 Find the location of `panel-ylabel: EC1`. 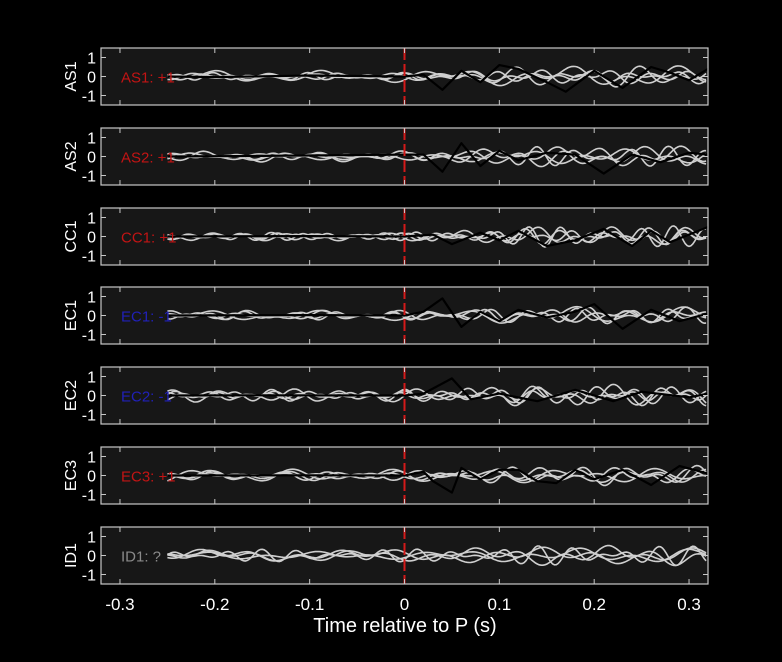

panel-ylabel: EC1 is located at coordinates (71, 315).